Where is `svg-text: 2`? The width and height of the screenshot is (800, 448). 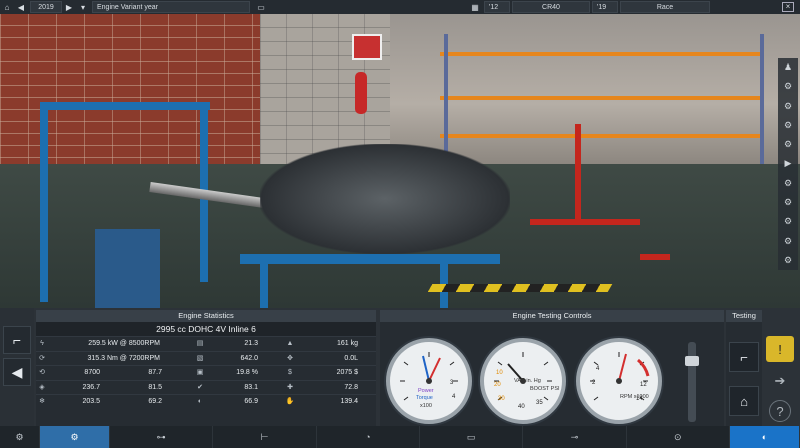 svg-text: 2 is located at coordinates (594, 383).